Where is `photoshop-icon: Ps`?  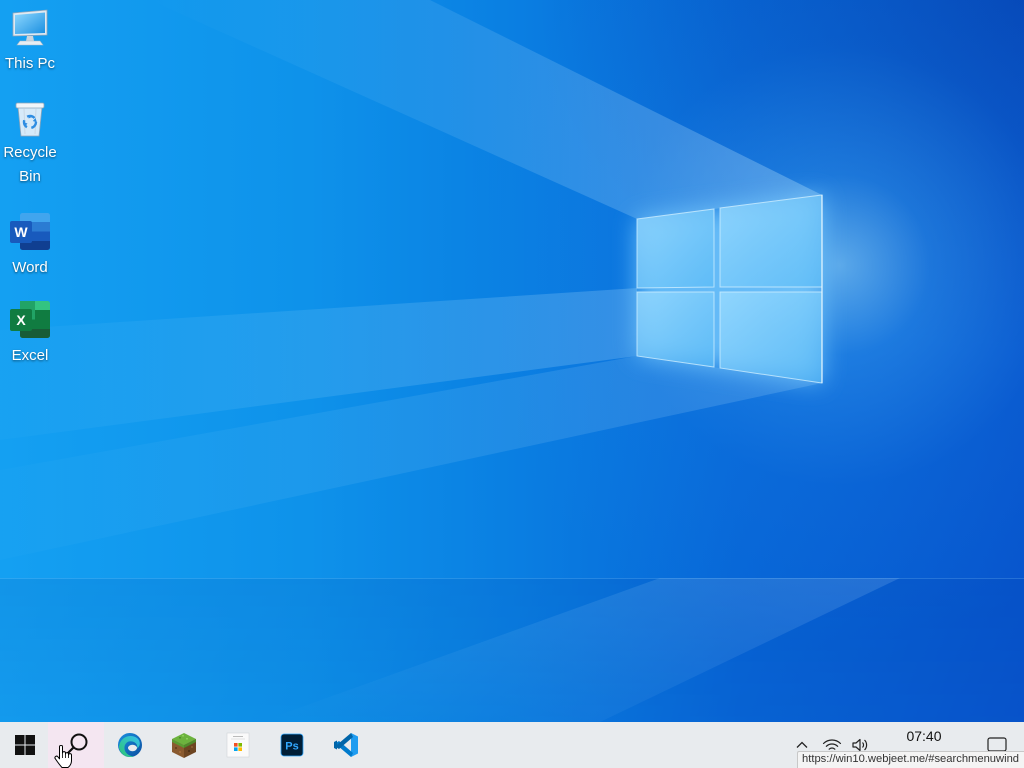 photoshop-icon: Ps is located at coordinates (292, 745).